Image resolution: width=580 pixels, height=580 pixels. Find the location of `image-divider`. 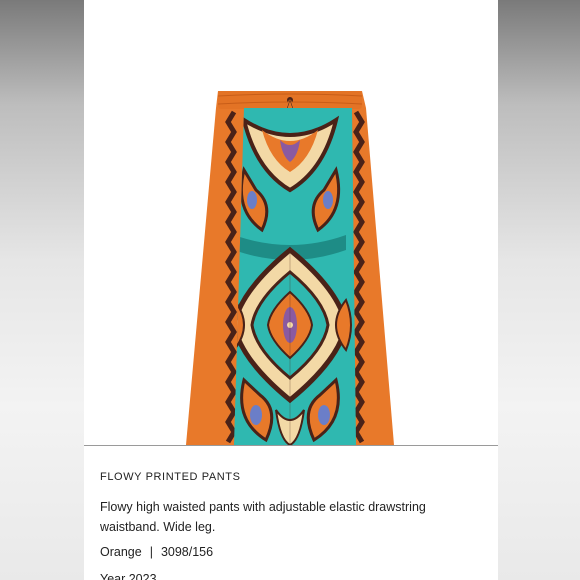

image-divider is located at coordinates (291, 445).